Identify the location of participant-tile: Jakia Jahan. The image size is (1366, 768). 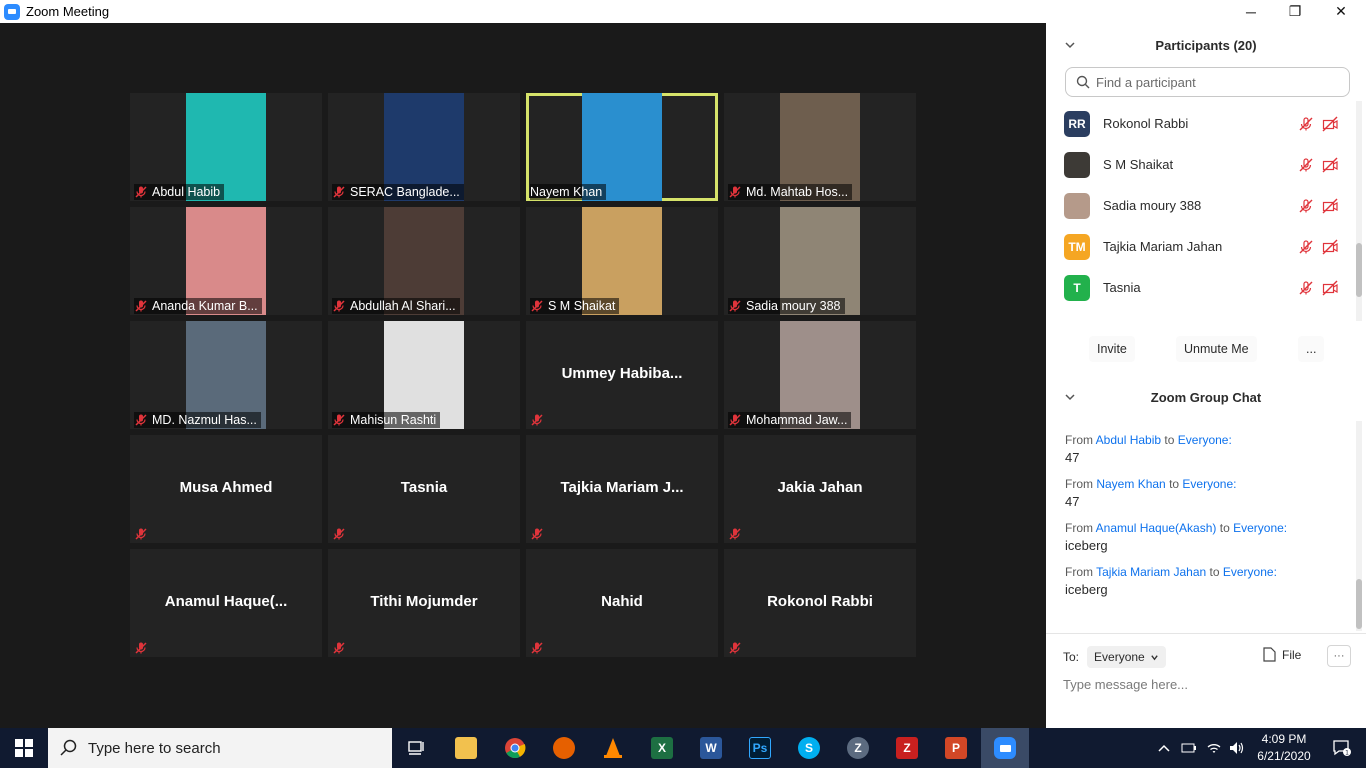
(820, 489).